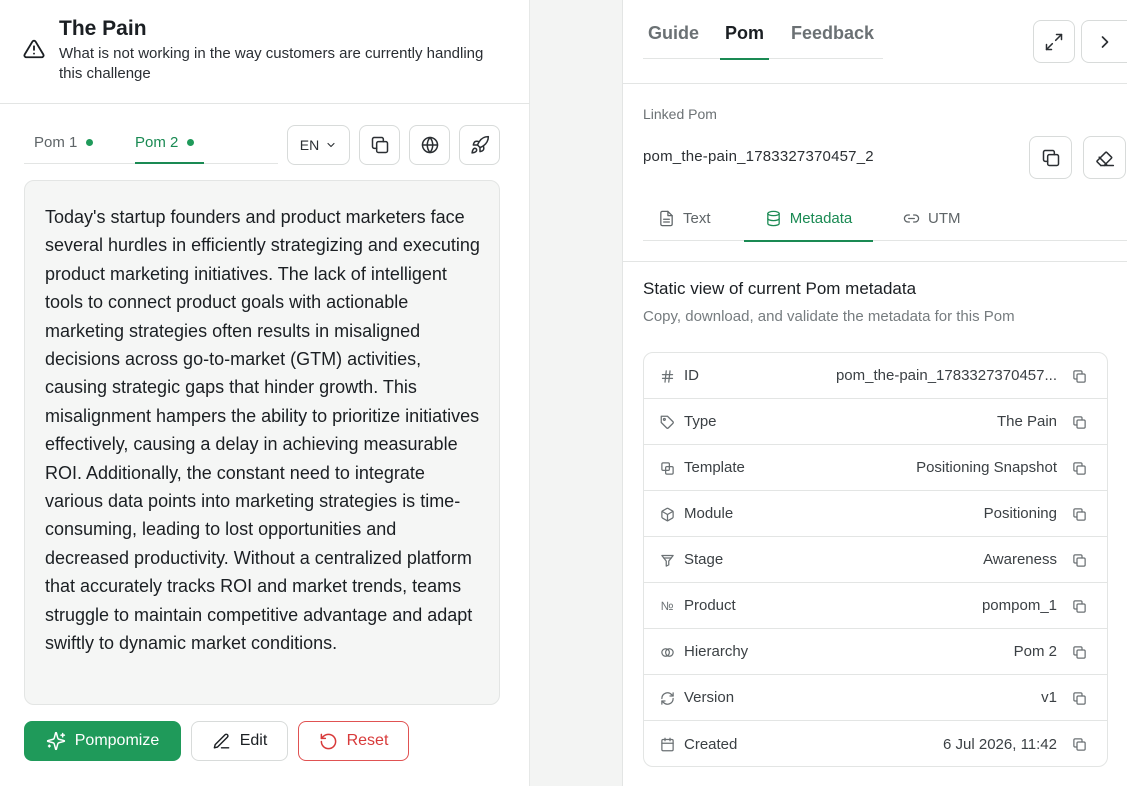 The height and width of the screenshot is (786, 1127). I want to click on tab-text: Text, so click(684, 220).